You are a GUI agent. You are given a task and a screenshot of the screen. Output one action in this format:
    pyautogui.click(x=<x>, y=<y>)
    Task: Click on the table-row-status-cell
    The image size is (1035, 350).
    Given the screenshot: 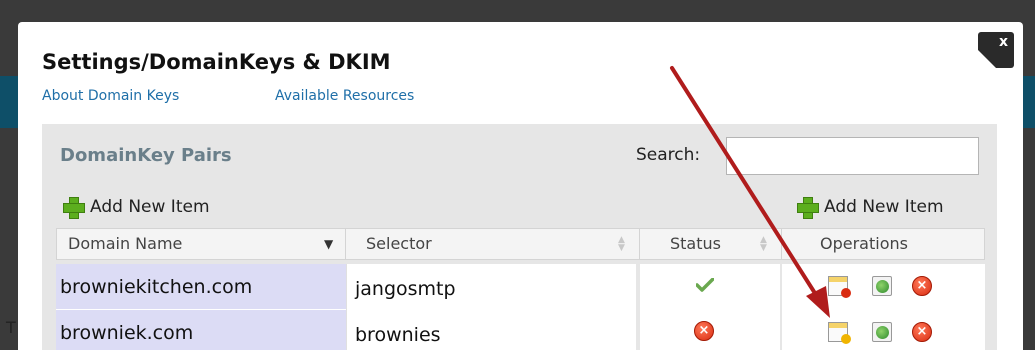 What is the action you would take?
    pyautogui.click(x=710, y=287)
    